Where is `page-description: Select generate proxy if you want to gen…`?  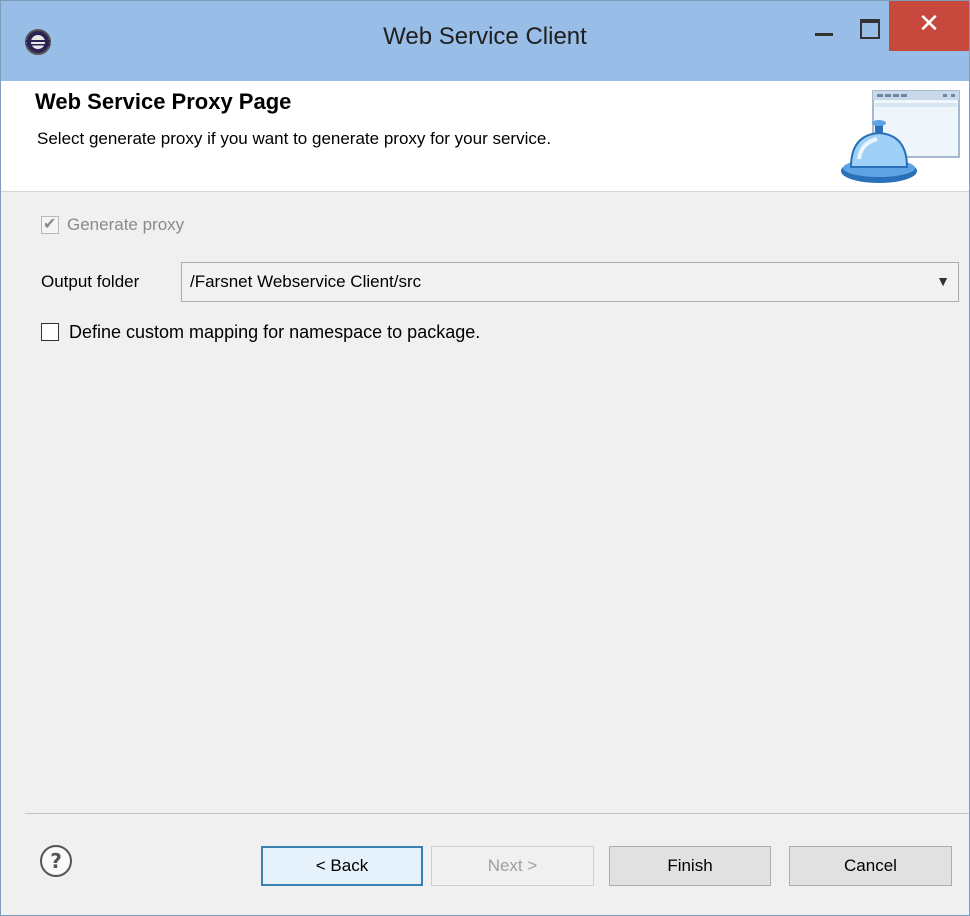 page-description: Select generate proxy if you want to gen… is located at coordinates (294, 138).